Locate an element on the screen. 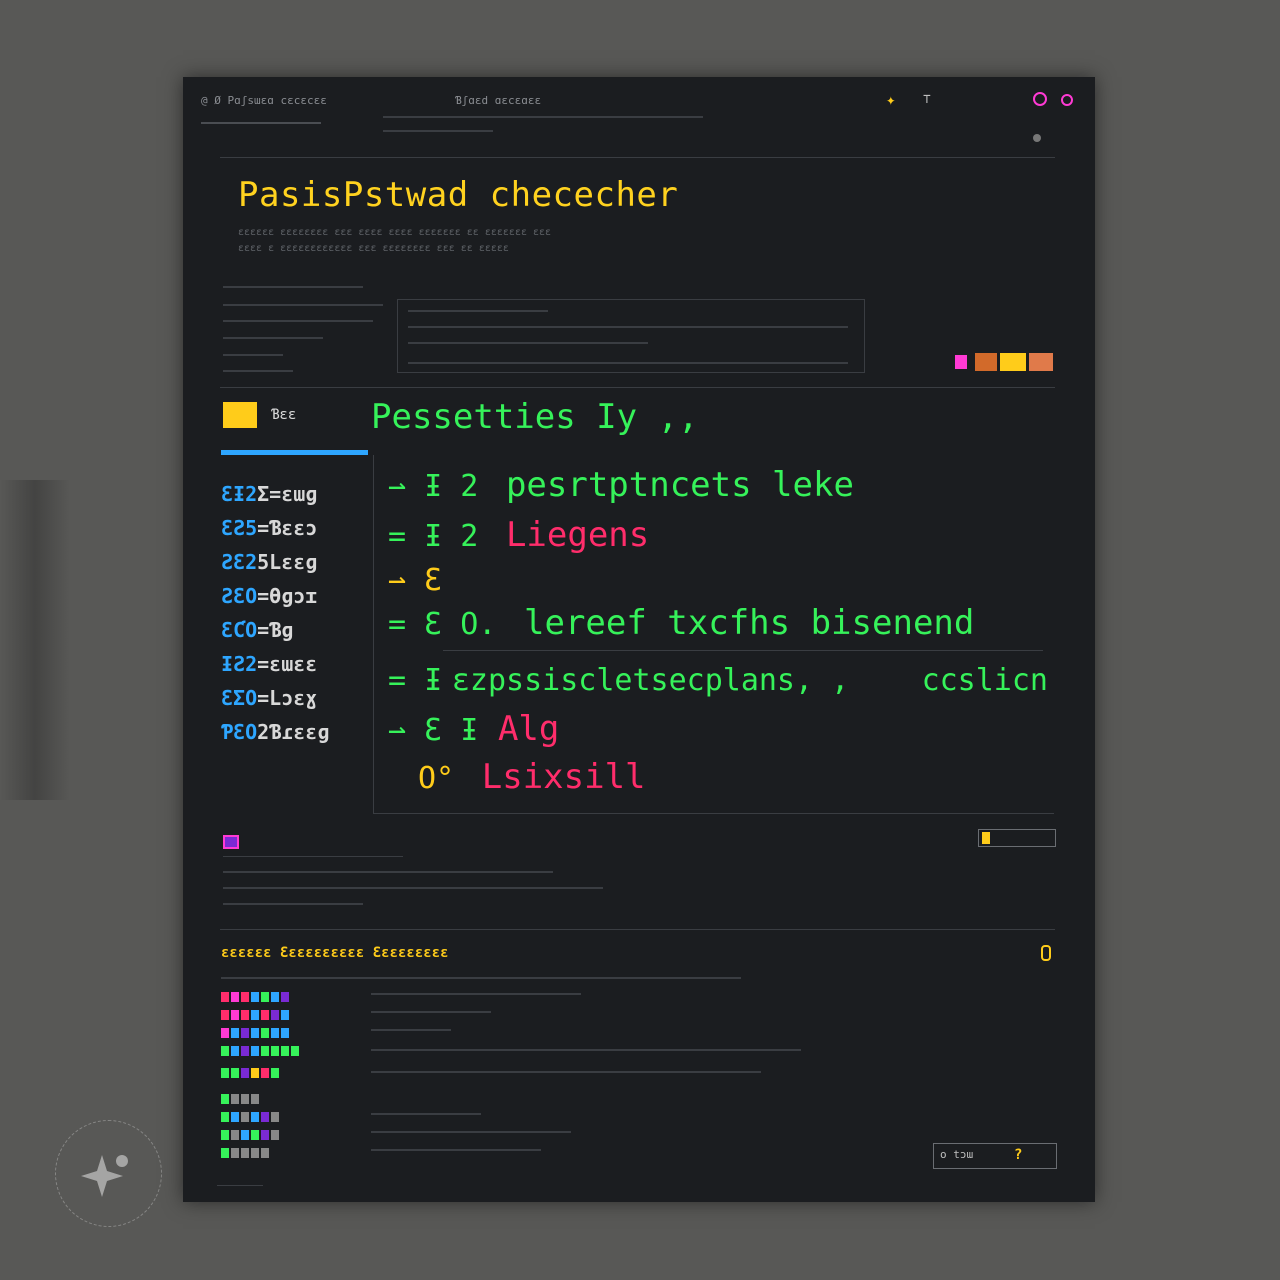 This screenshot has height=1280, width=1280. status-icon is located at coordinates (1046, 953).